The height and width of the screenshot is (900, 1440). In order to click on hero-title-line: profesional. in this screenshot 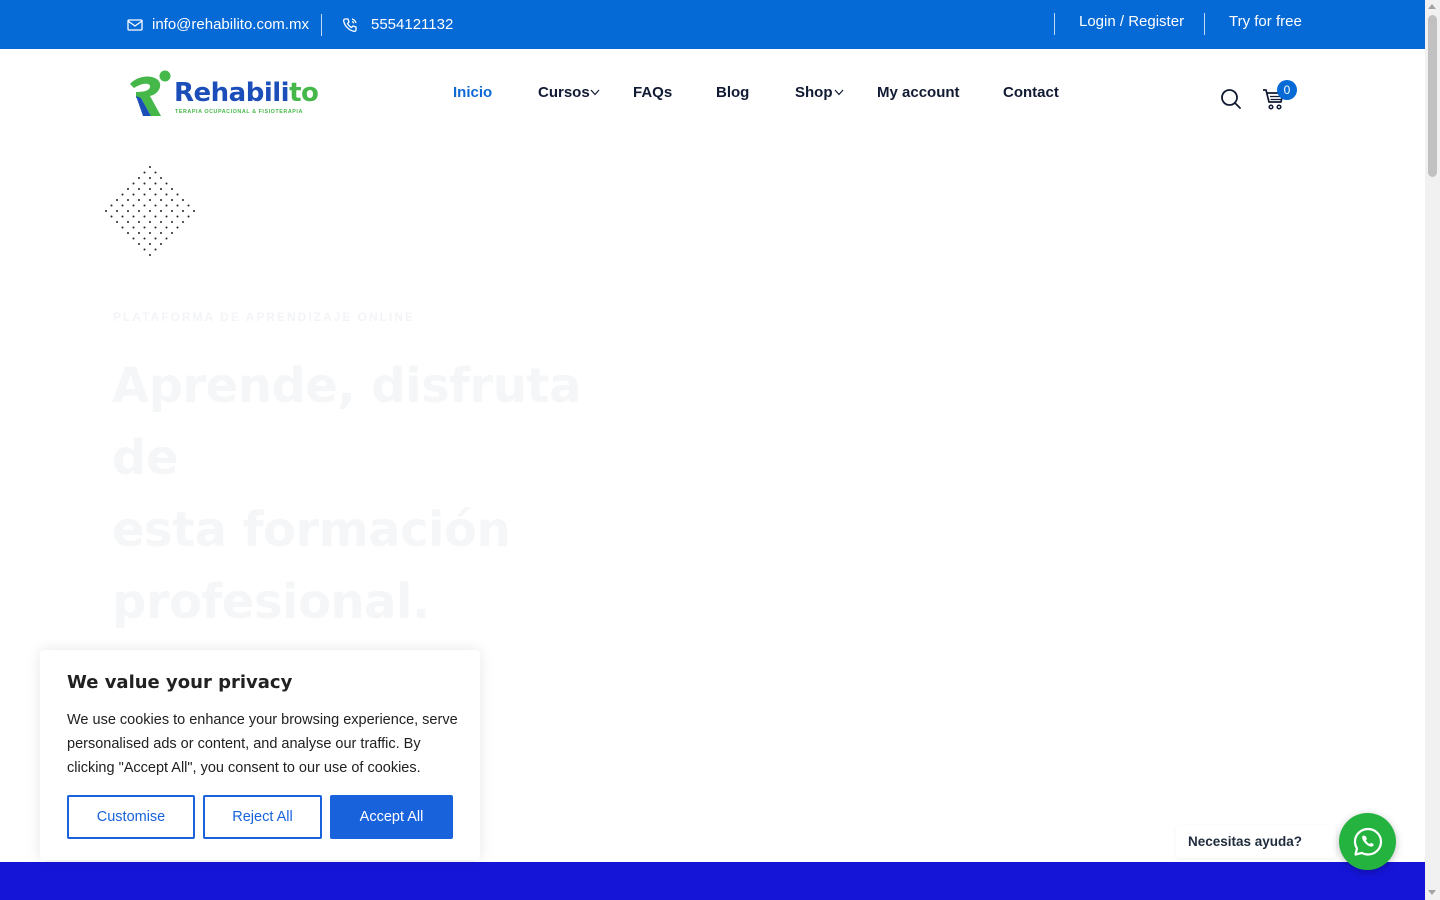, I will do `click(271, 602)`.